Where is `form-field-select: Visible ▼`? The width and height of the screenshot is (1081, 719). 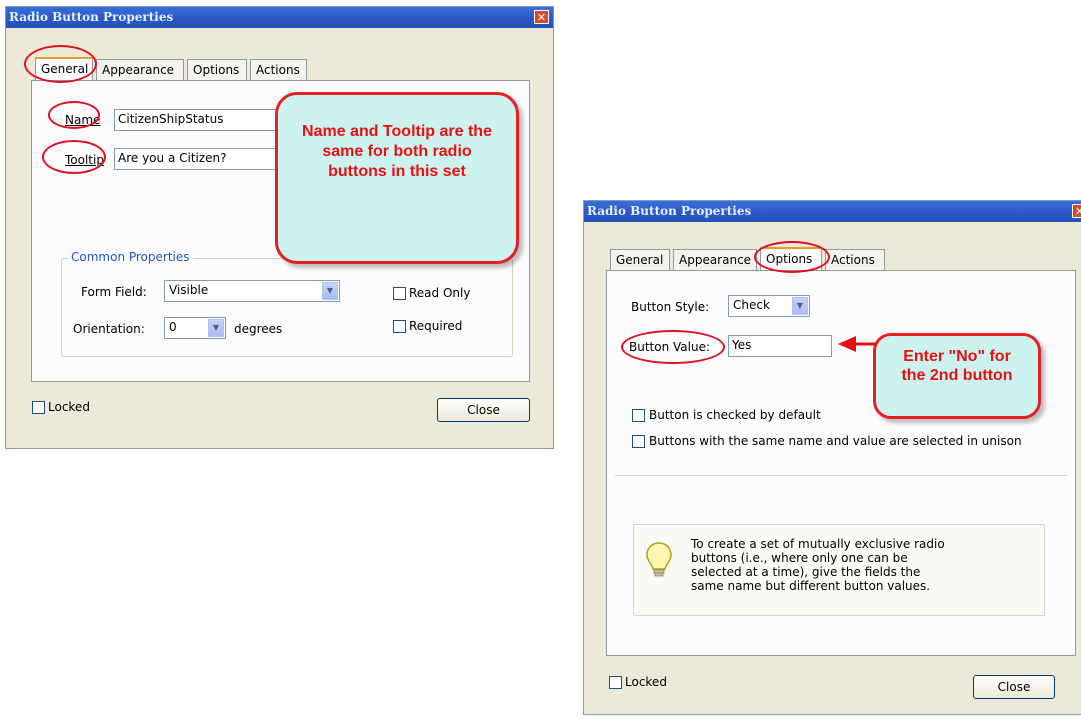 form-field-select: Visible ▼ is located at coordinates (252, 291).